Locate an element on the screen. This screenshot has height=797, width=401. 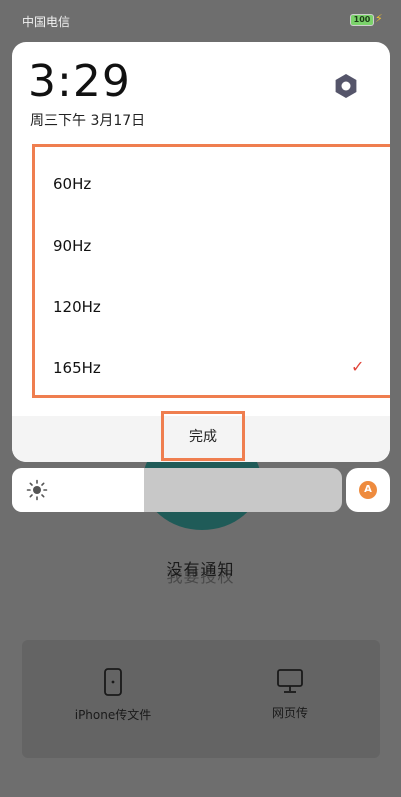
refresh-rate-option-120: 120Hz is located at coordinates (212, 308).